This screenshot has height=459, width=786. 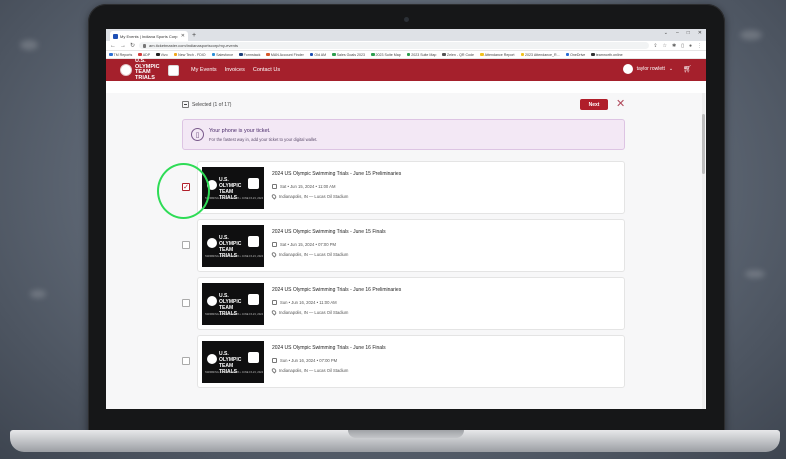 I want to click on bookmark-item: Zelen - QR Code, so click(x=458, y=55).